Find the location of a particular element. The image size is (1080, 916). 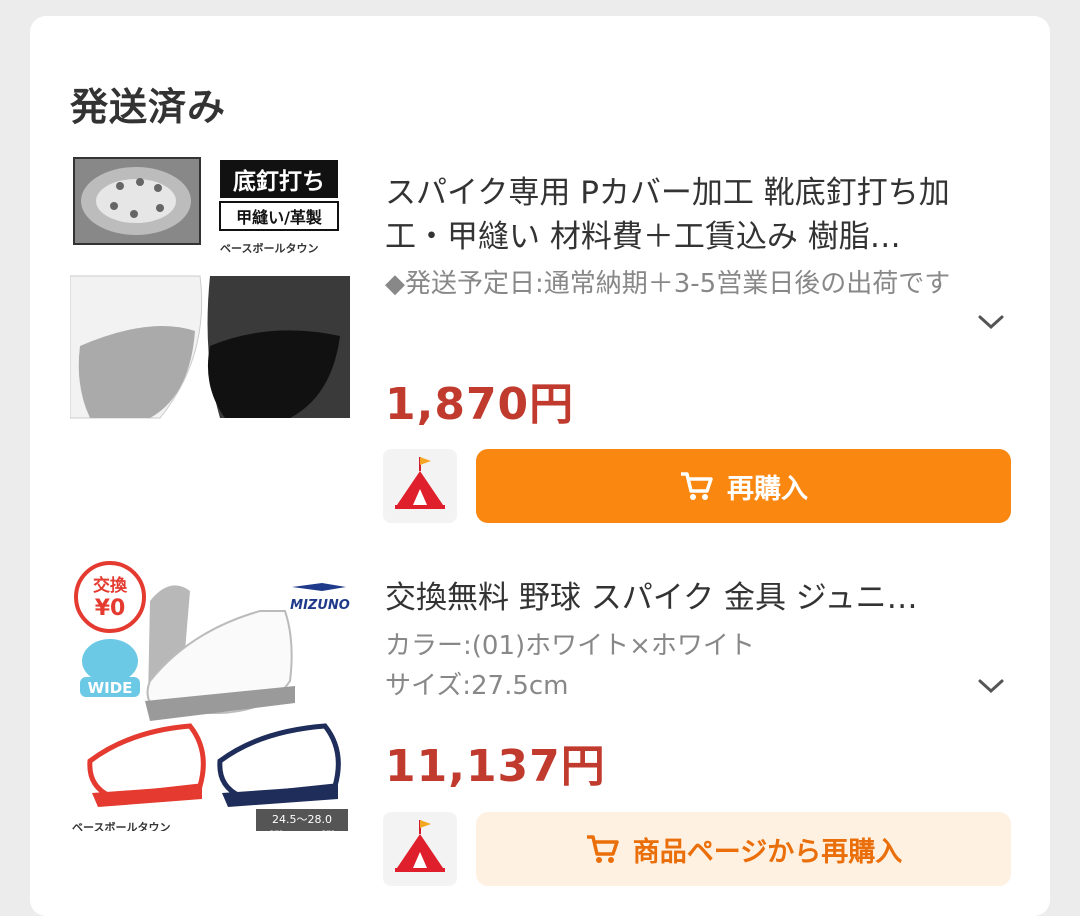

rebuy-button: 再購入 is located at coordinates (743, 486).